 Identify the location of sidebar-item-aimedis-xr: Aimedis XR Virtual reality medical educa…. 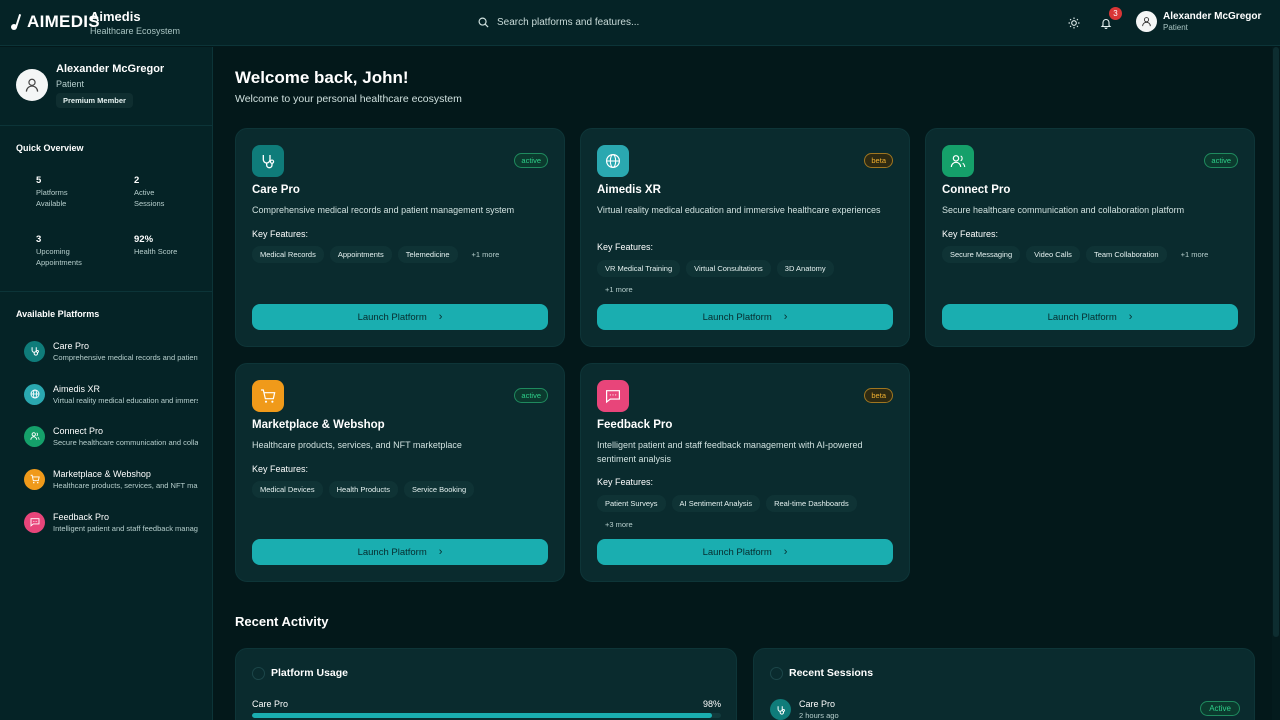
(112, 394).